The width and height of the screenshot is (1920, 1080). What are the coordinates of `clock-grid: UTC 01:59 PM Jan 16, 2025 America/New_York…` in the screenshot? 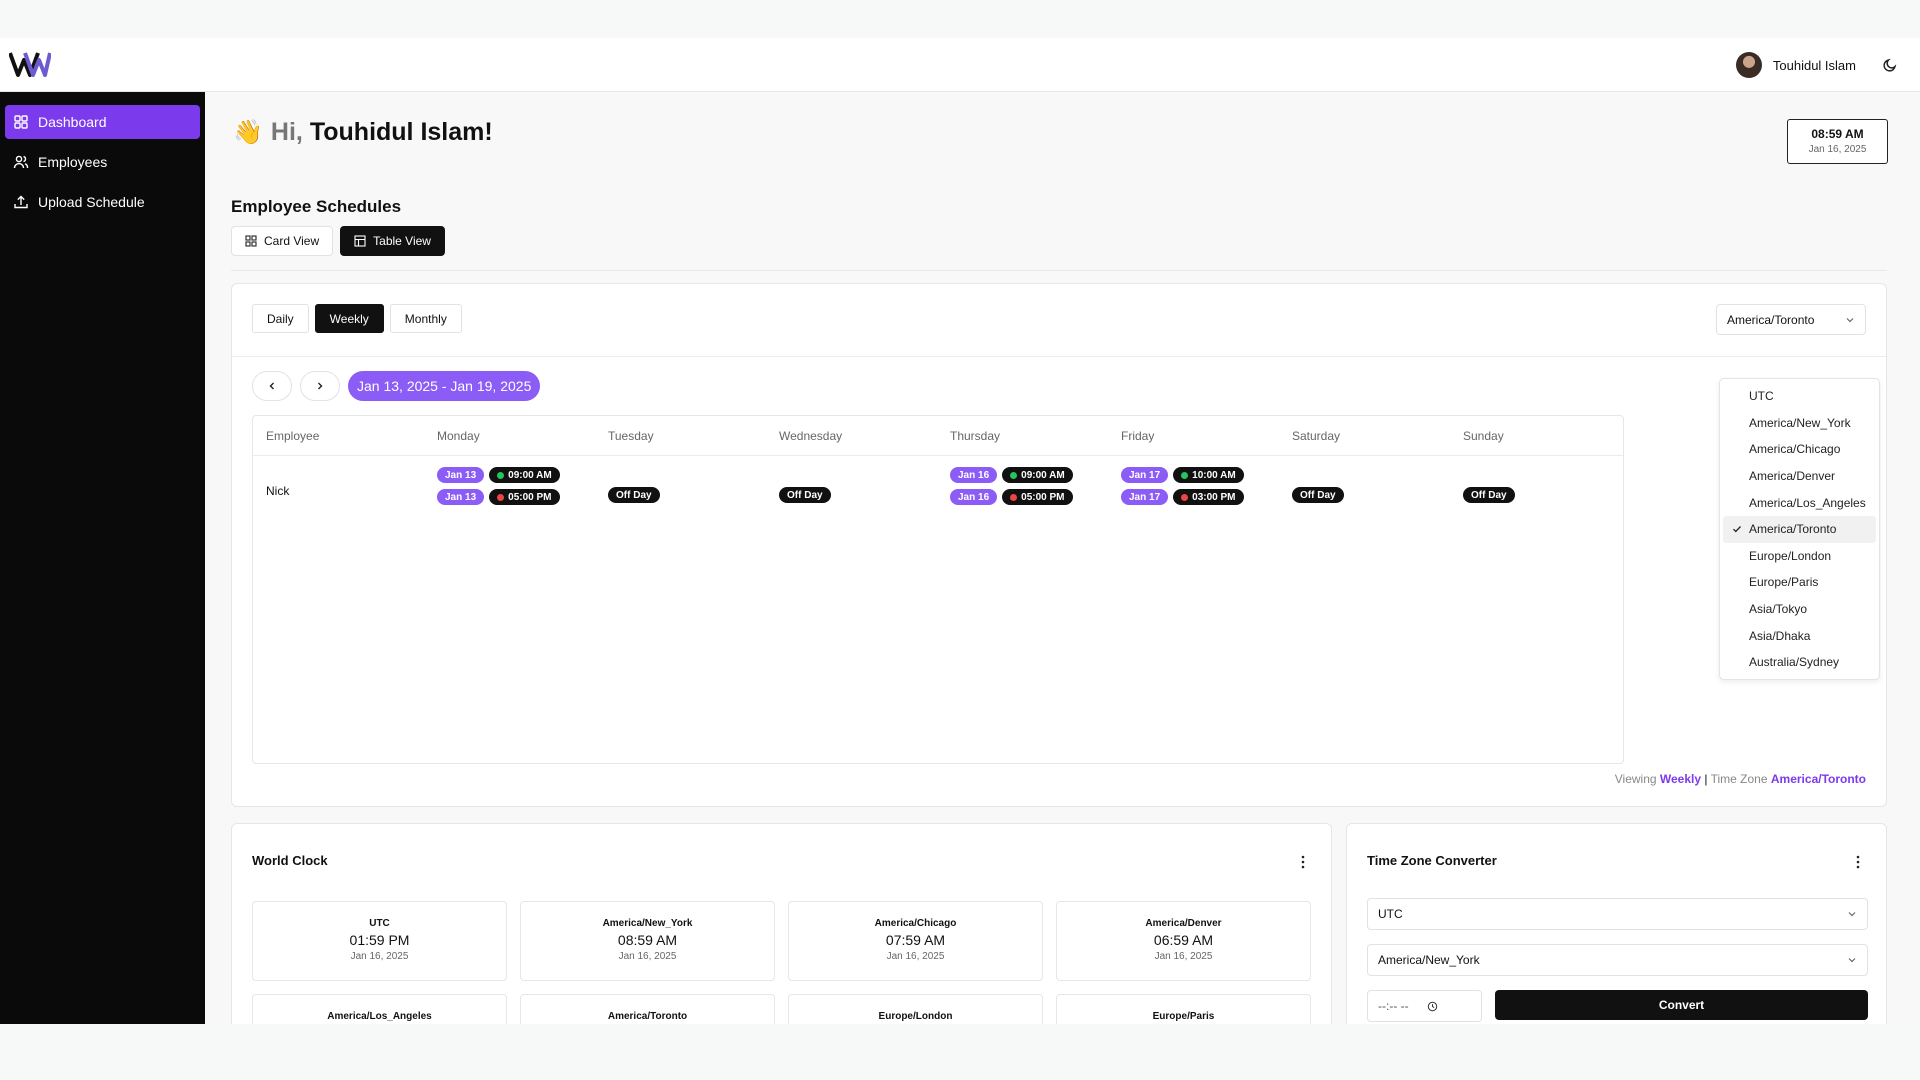 It's located at (781, 962).